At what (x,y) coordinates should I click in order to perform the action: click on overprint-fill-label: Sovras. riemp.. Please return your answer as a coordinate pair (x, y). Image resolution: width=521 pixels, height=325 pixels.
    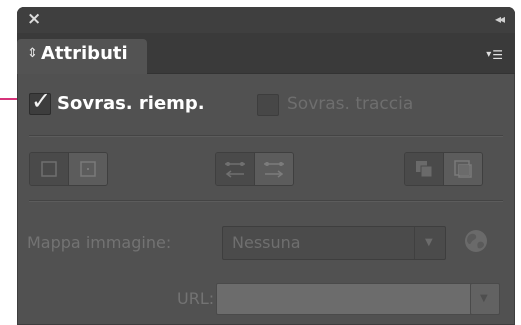
    Looking at the image, I should click on (131, 104).